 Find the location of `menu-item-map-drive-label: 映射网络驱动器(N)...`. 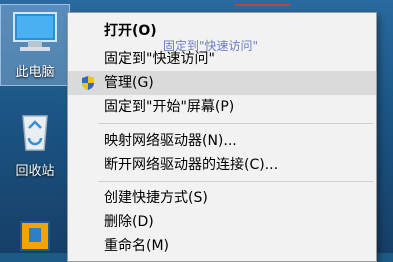

menu-item-map-drive-label: 映射网络驱动器(N)... is located at coordinates (170, 141).